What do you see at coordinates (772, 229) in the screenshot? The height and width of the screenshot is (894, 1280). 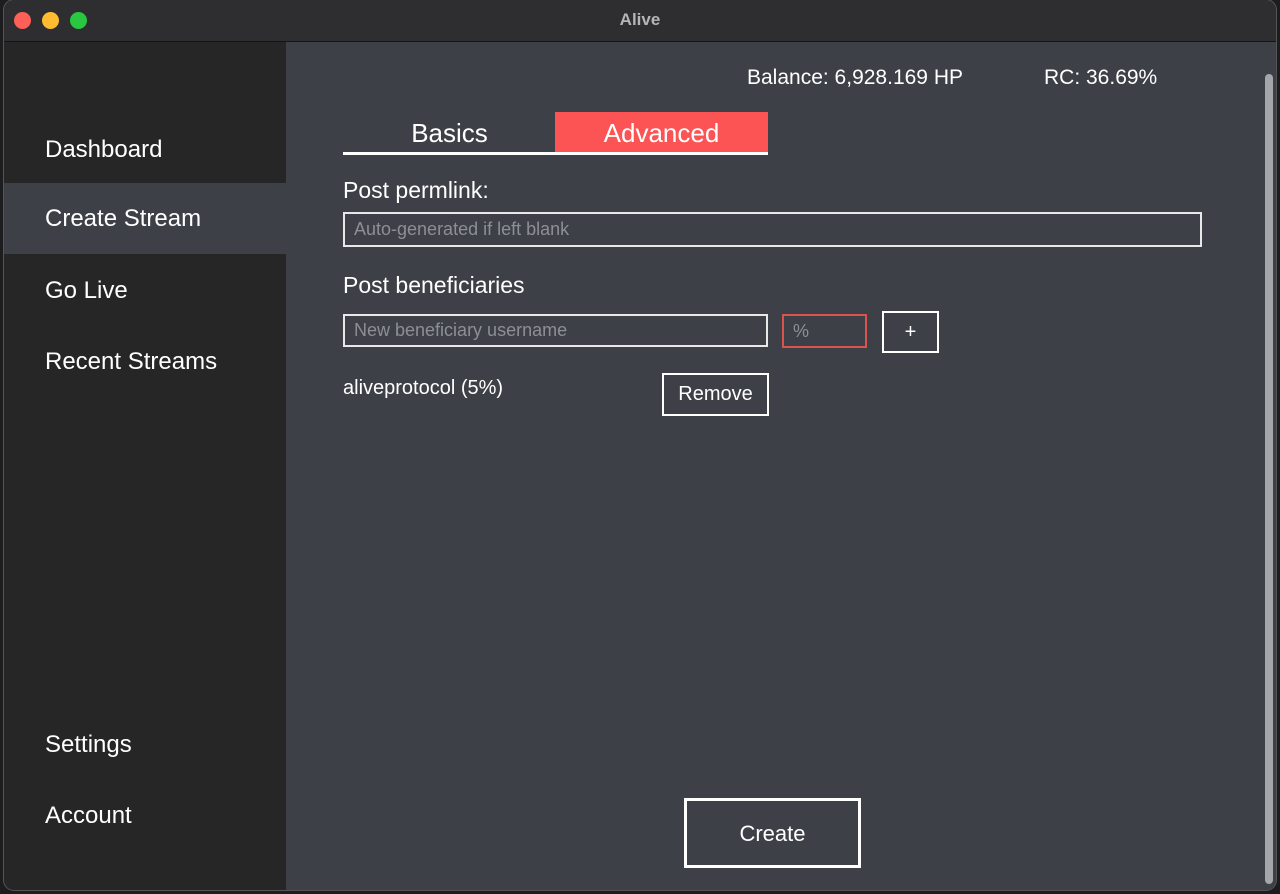 I see `permlink-input` at bounding box center [772, 229].